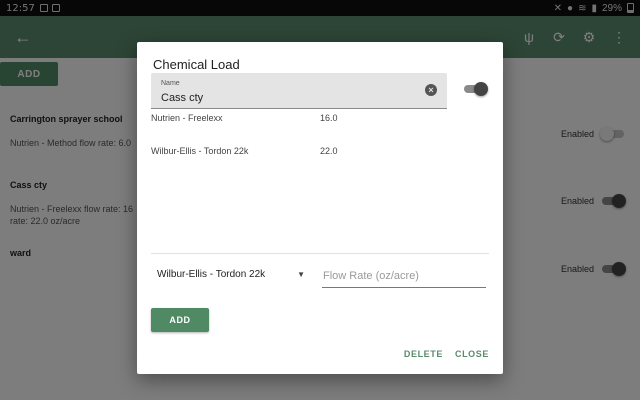 The height and width of the screenshot is (400, 640). What do you see at coordinates (329, 151) in the screenshot?
I see `chemical-rate: 22.0` at bounding box center [329, 151].